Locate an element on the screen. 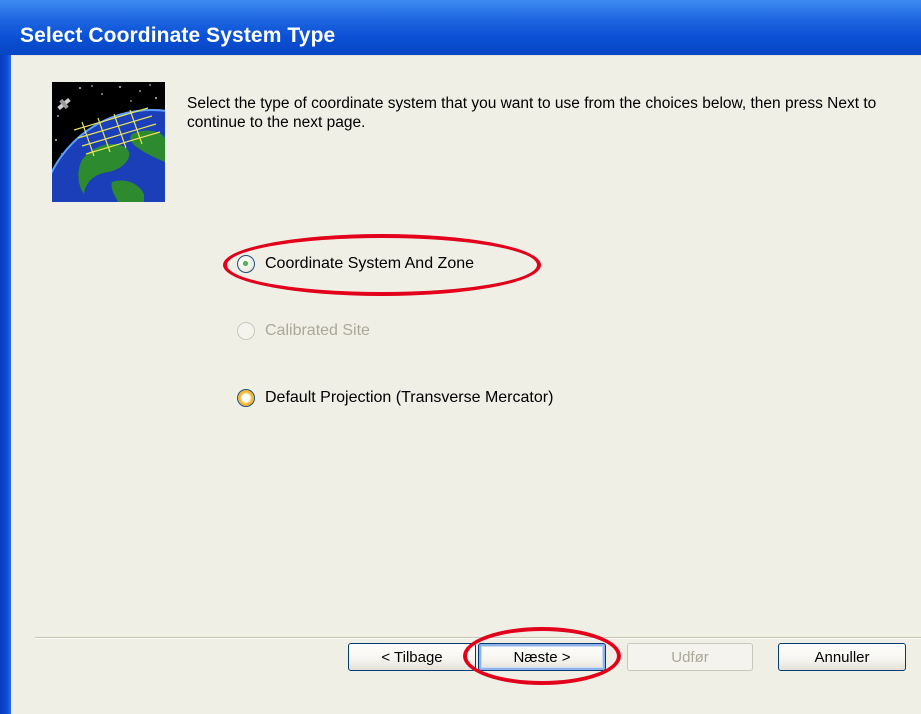  annotation-circle-option is located at coordinates (382, 265).